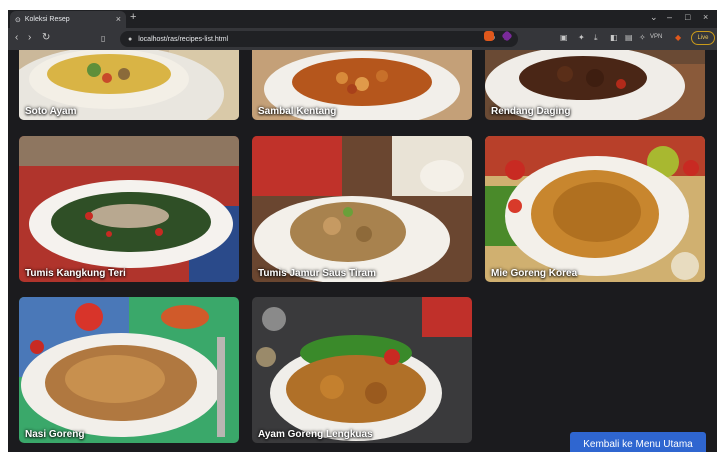 This screenshot has height=452, width=717. I want to click on recipe-card: Tumis Kangkung Teri, so click(129, 209).